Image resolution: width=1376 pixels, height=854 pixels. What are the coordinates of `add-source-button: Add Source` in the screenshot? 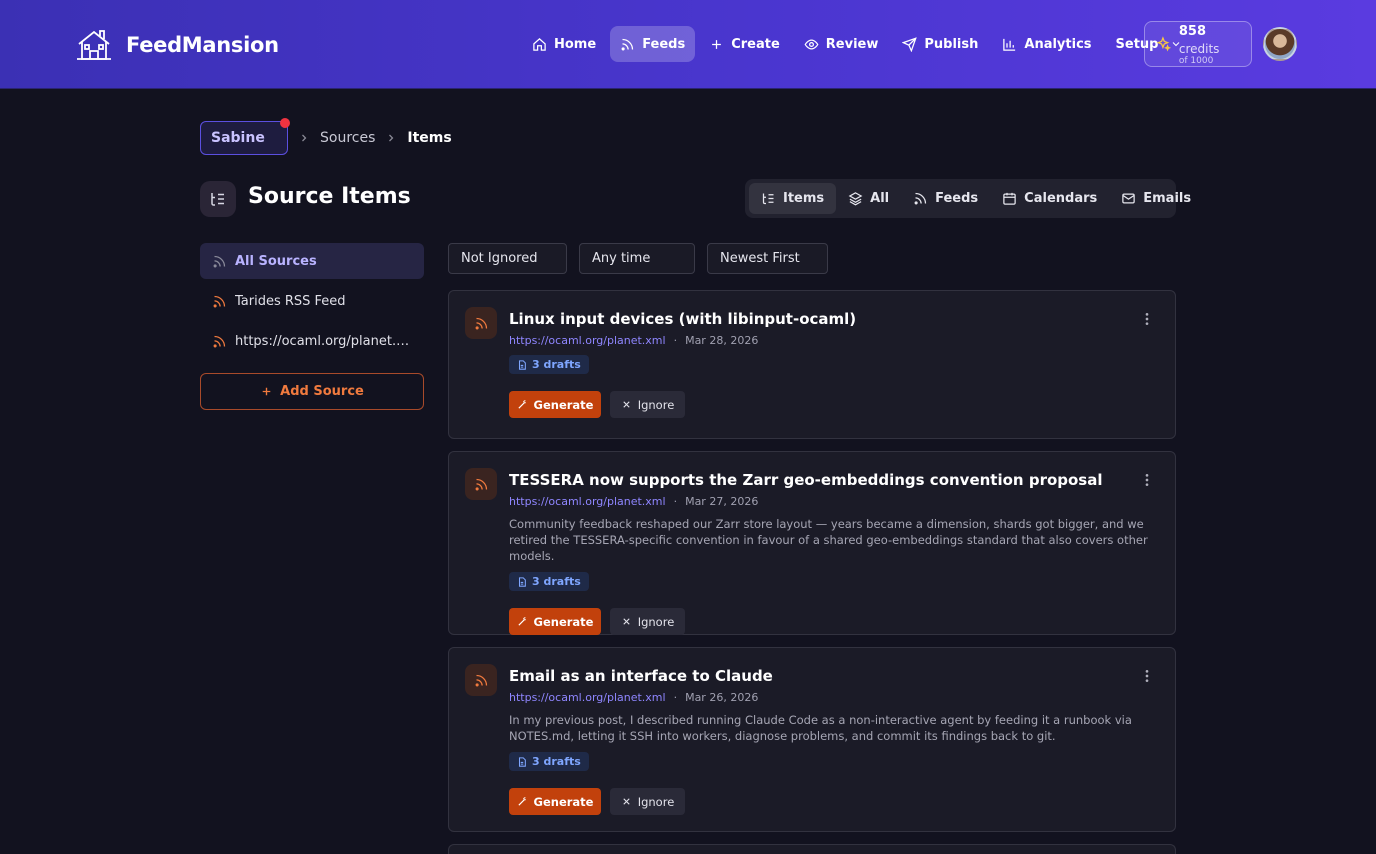 It's located at (312, 391).